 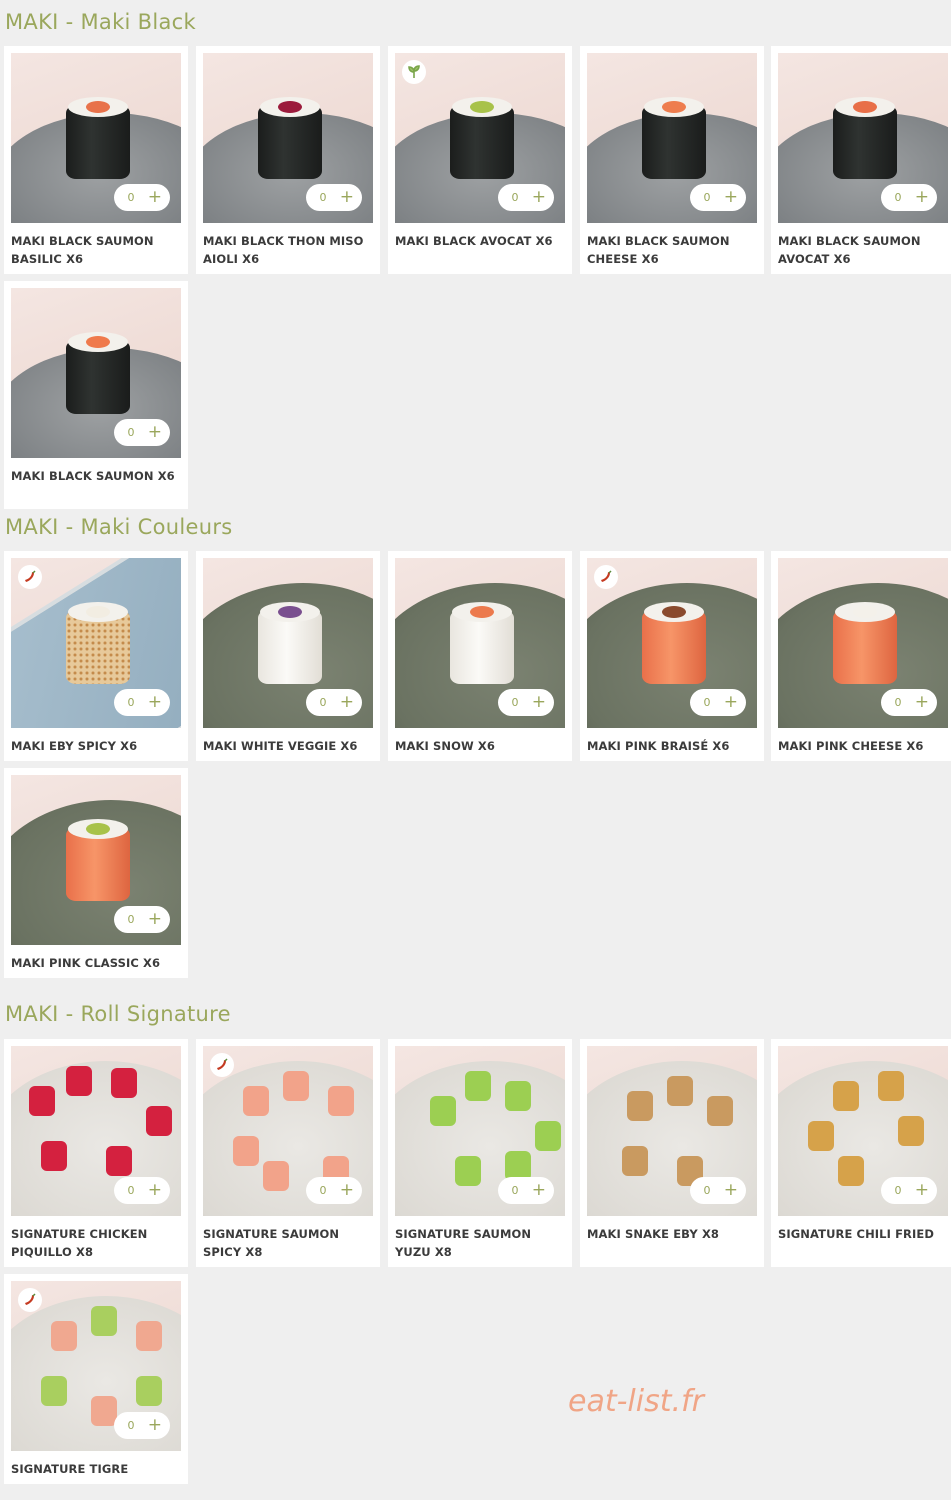 What do you see at coordinates (861, 1153) in the screenshot?
I see `product-card: 0 + SIGNATURE CHILI FRIED` at bounding box center [861, 1153].